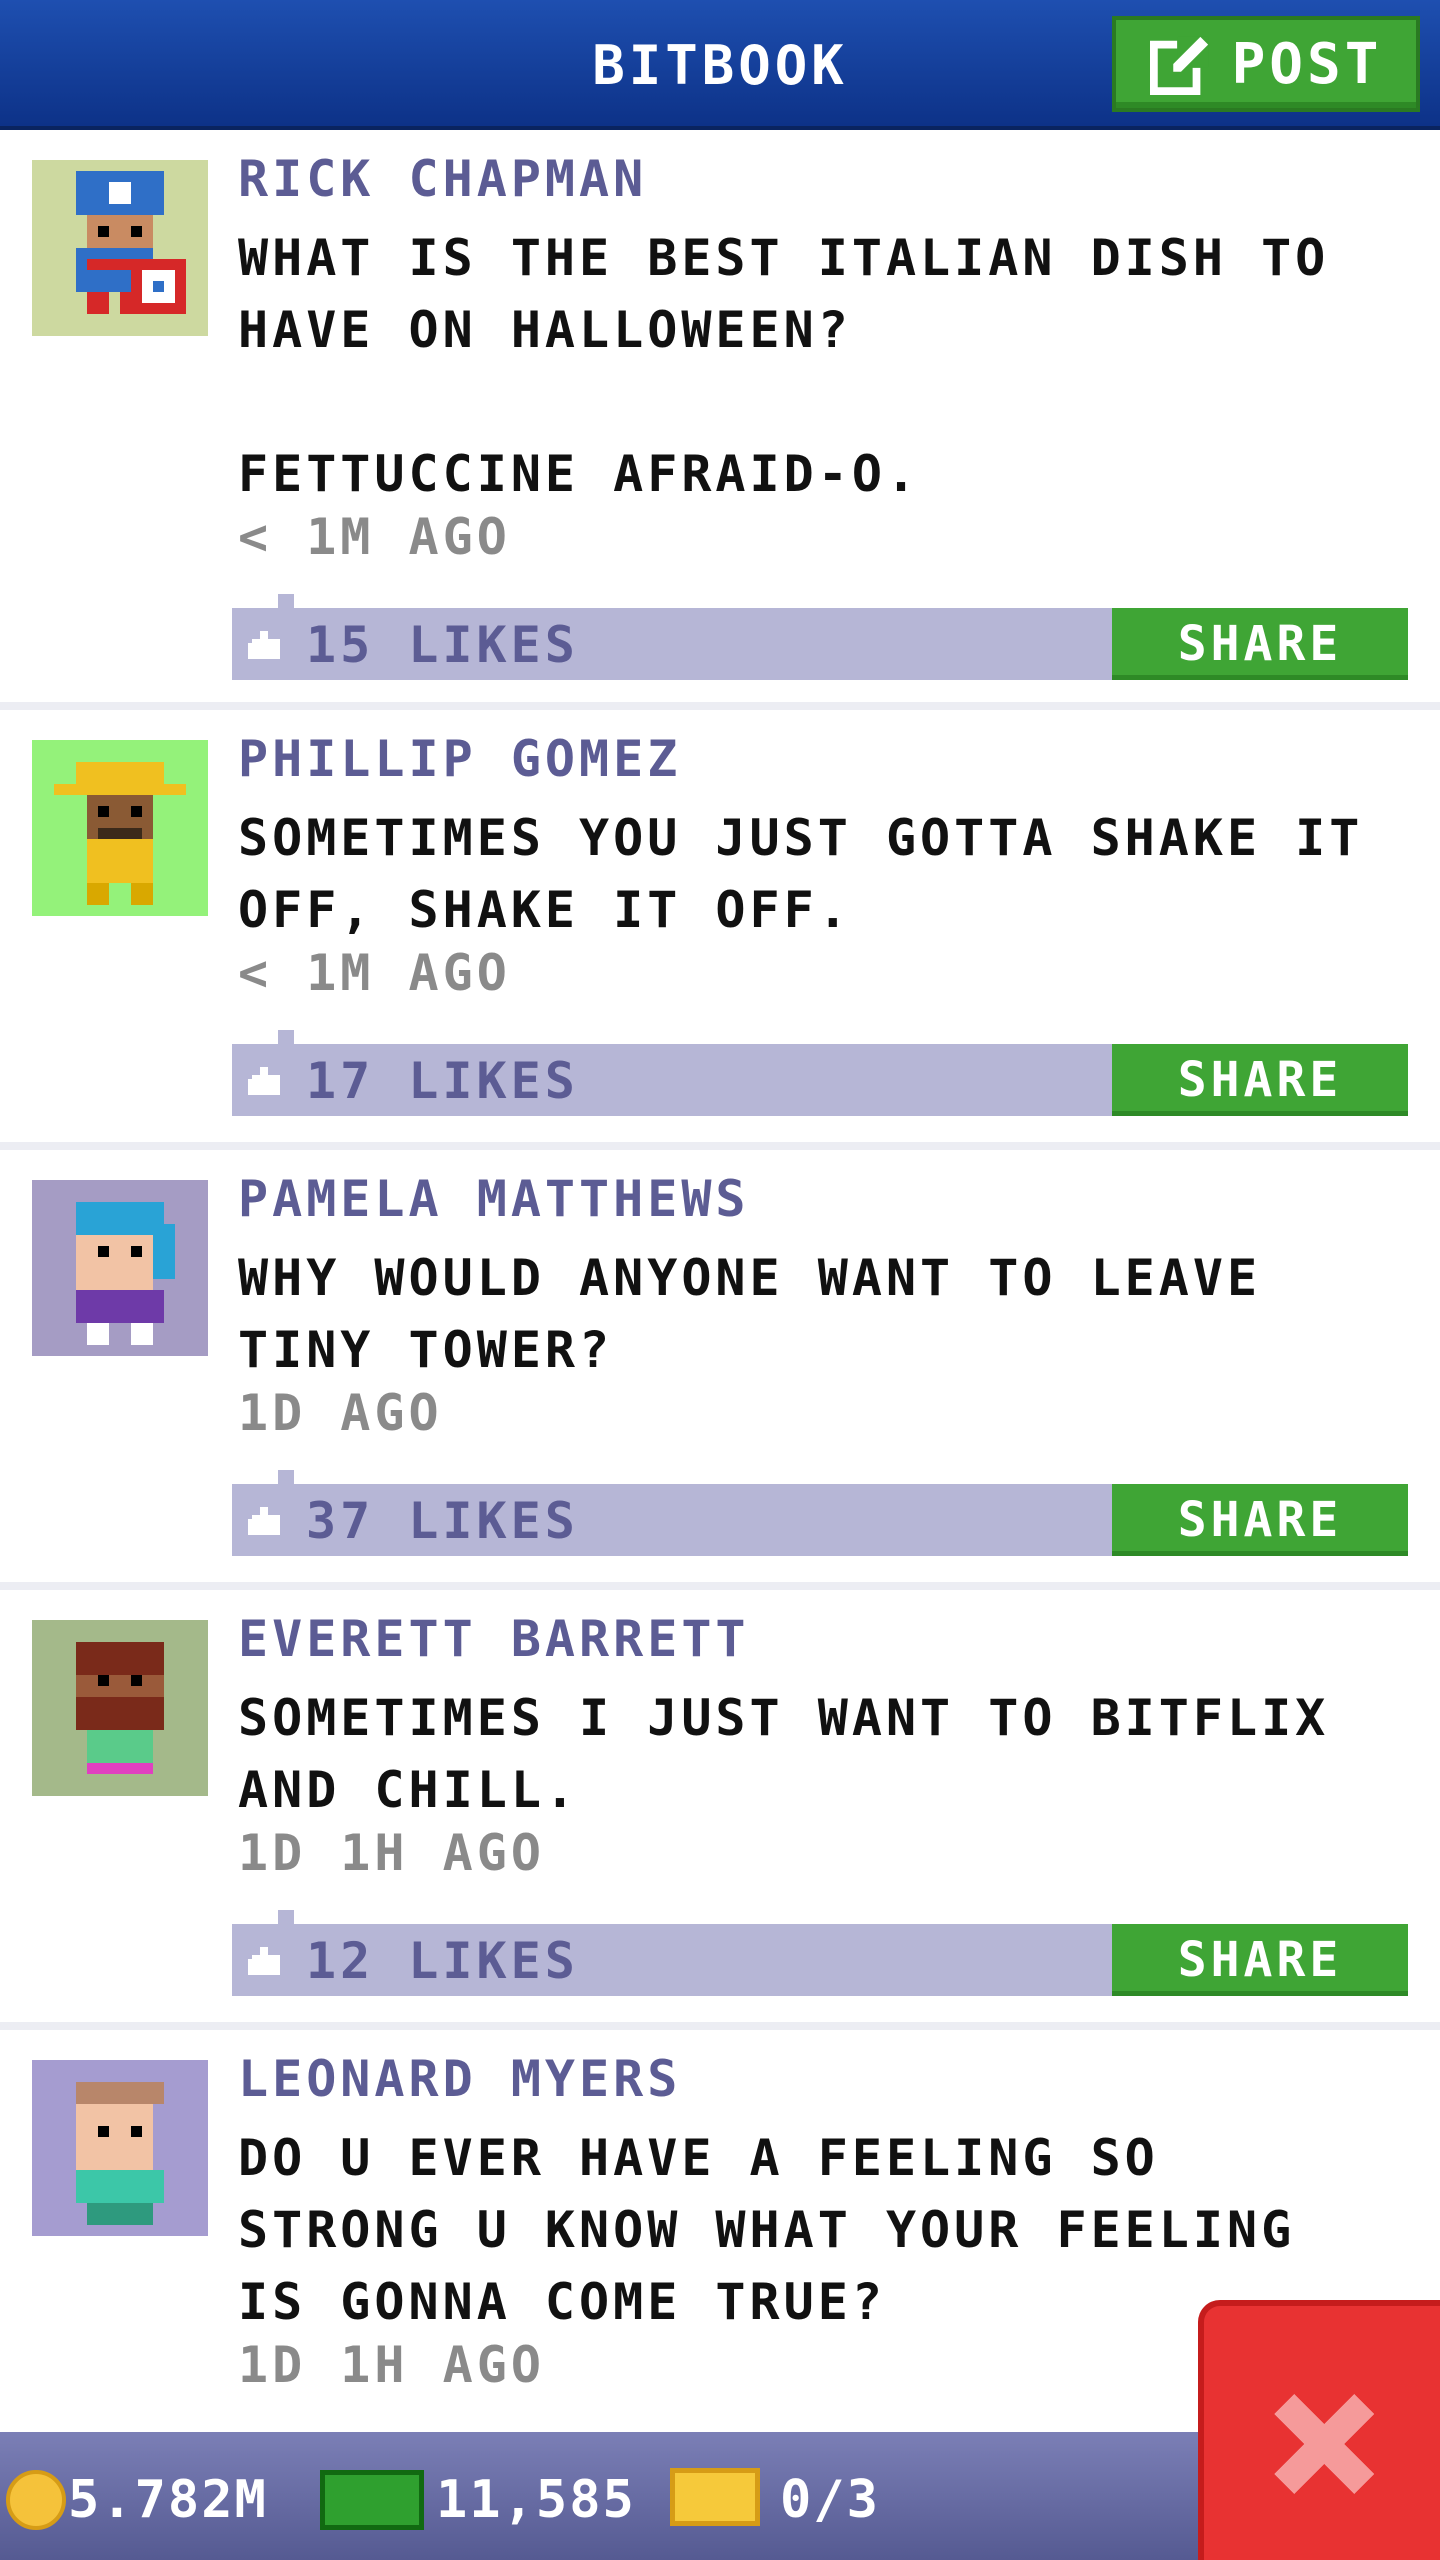 The image size is (1440, 2560). Describe the element at coordinates (1324, 2444) in the screenshot. I see `close-icon` at that location.